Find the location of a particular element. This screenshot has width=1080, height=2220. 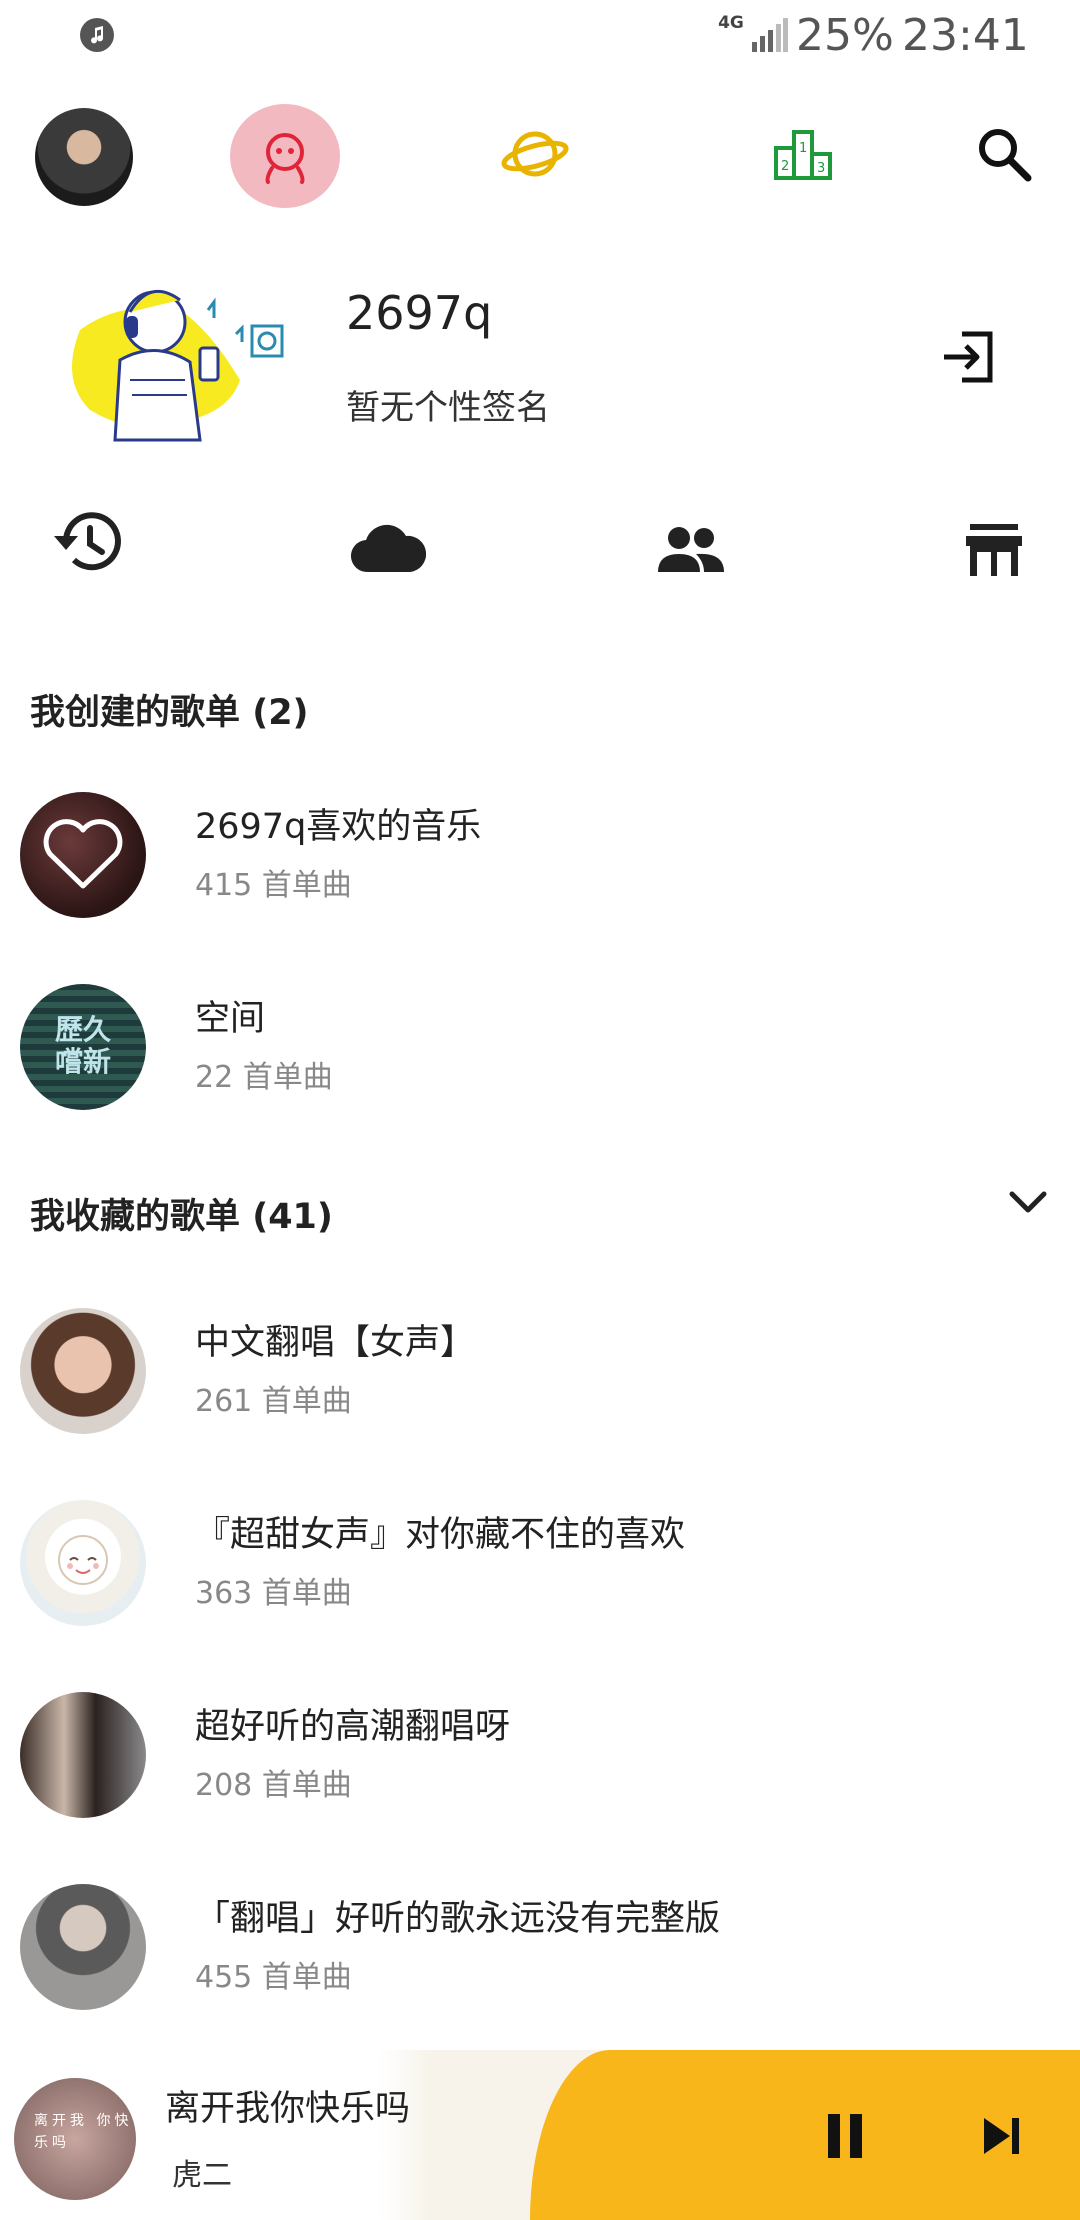

svg-text: 2 is located at coordinates (785, 166).